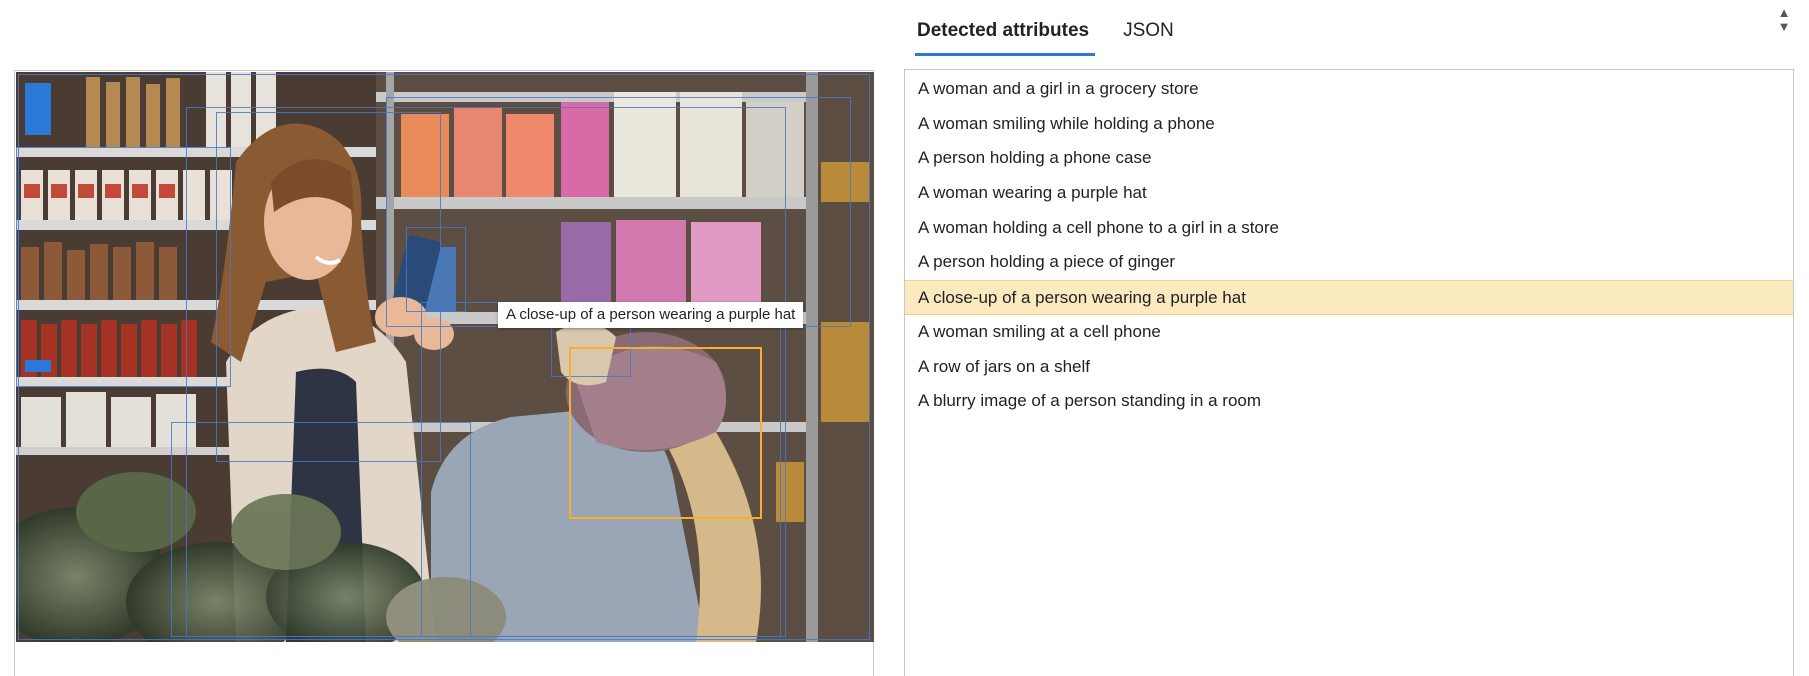 The width and height of the screenshot is (1809, 676). Describe the element at coordinates (1349, 262) in the screenshot. I see `list-item: A person holding a piece of ginger` at that location.